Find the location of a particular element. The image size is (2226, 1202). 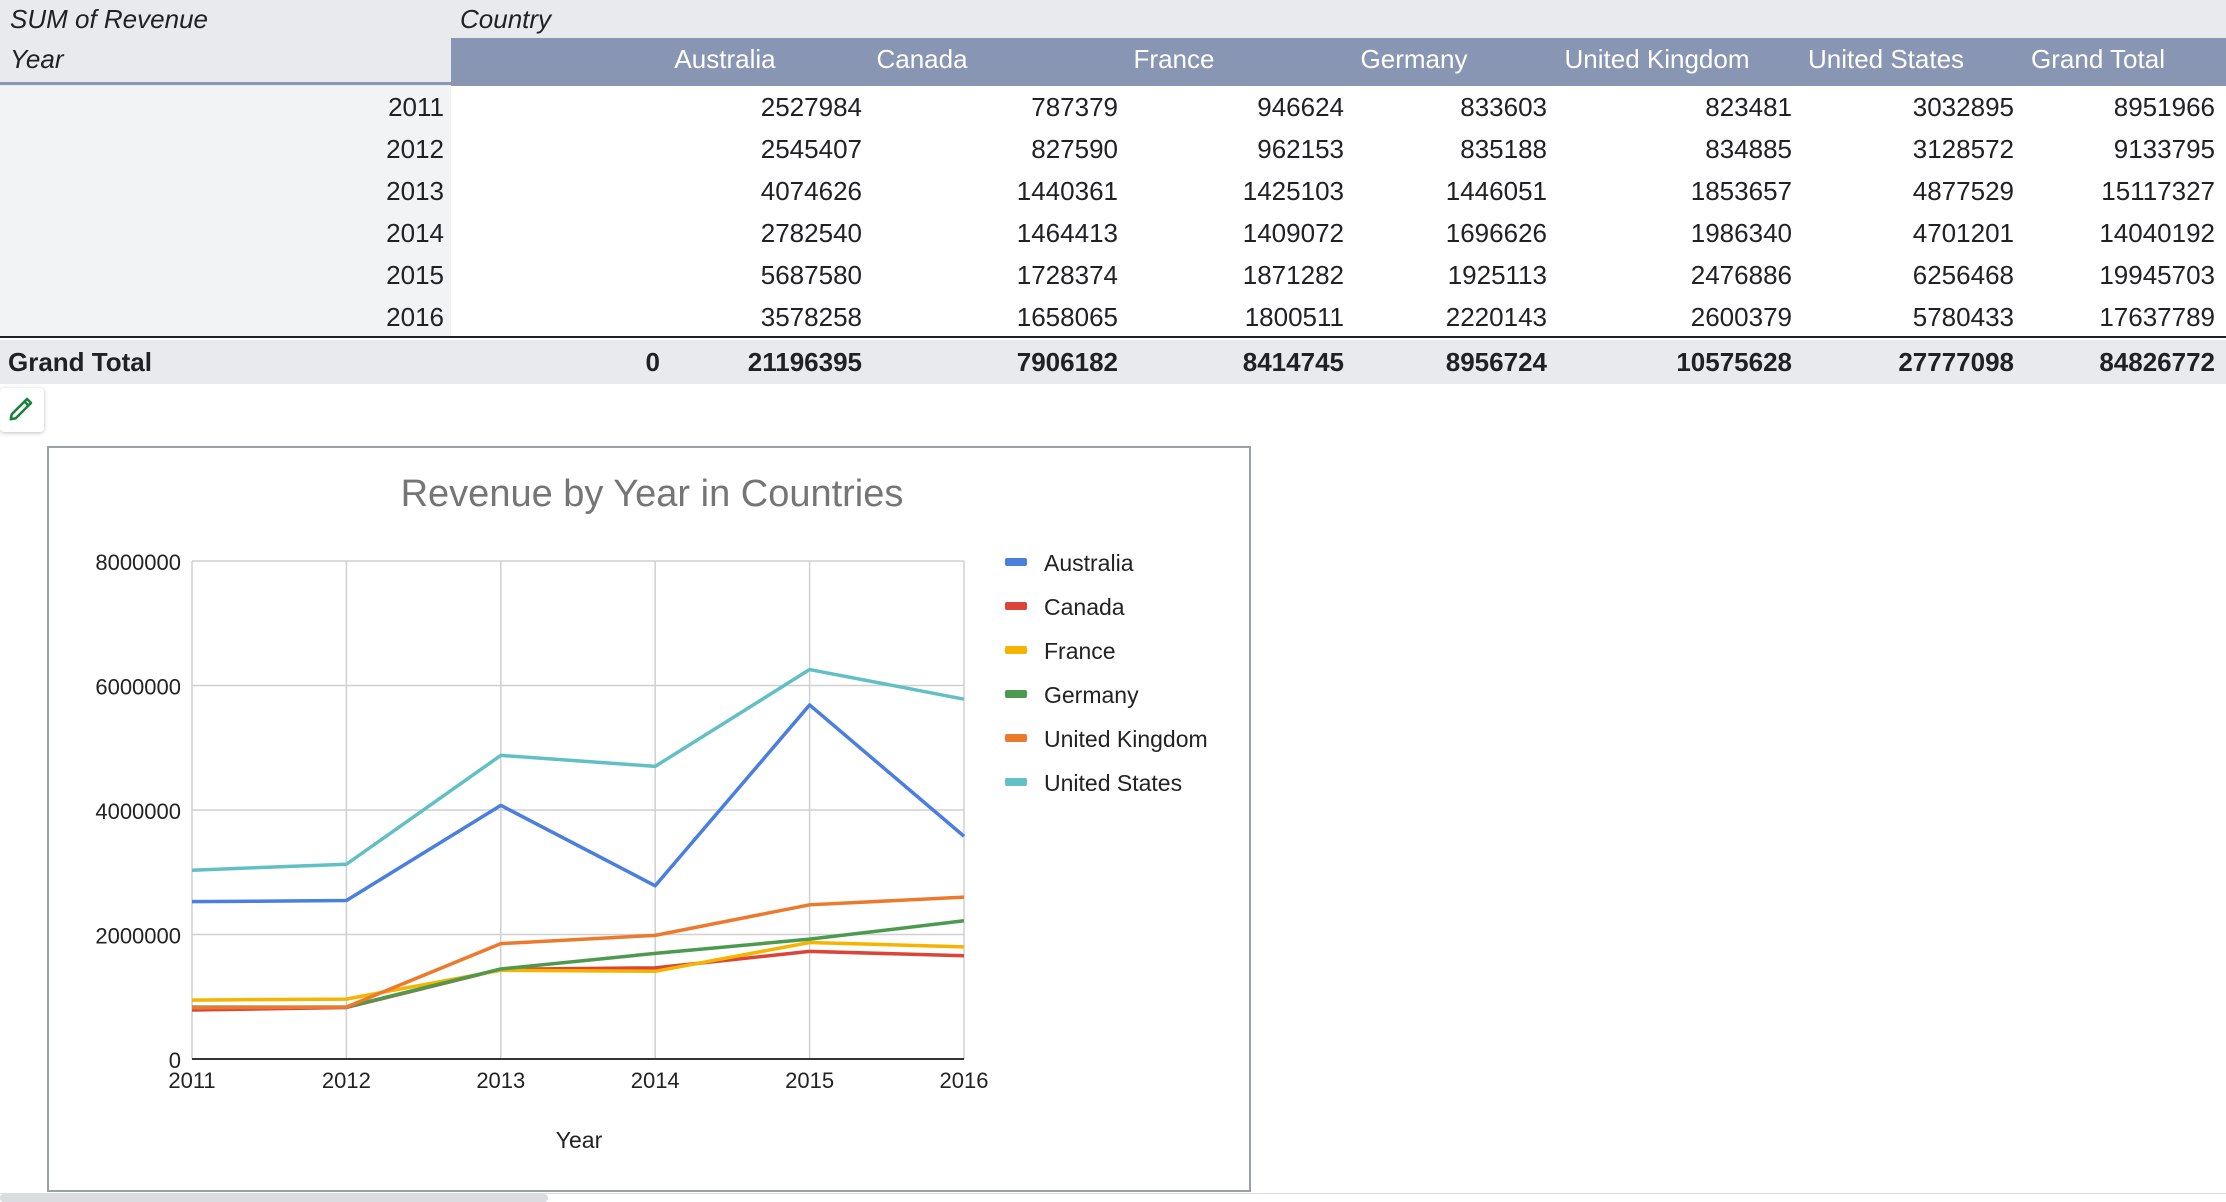

table-cell: 1440361 is located at coordinates (1018, 191).